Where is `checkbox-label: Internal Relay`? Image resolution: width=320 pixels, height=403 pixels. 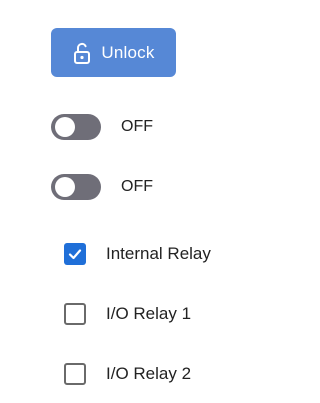 checkbox-label: Internal Relay is located at coordinates (158, 253).